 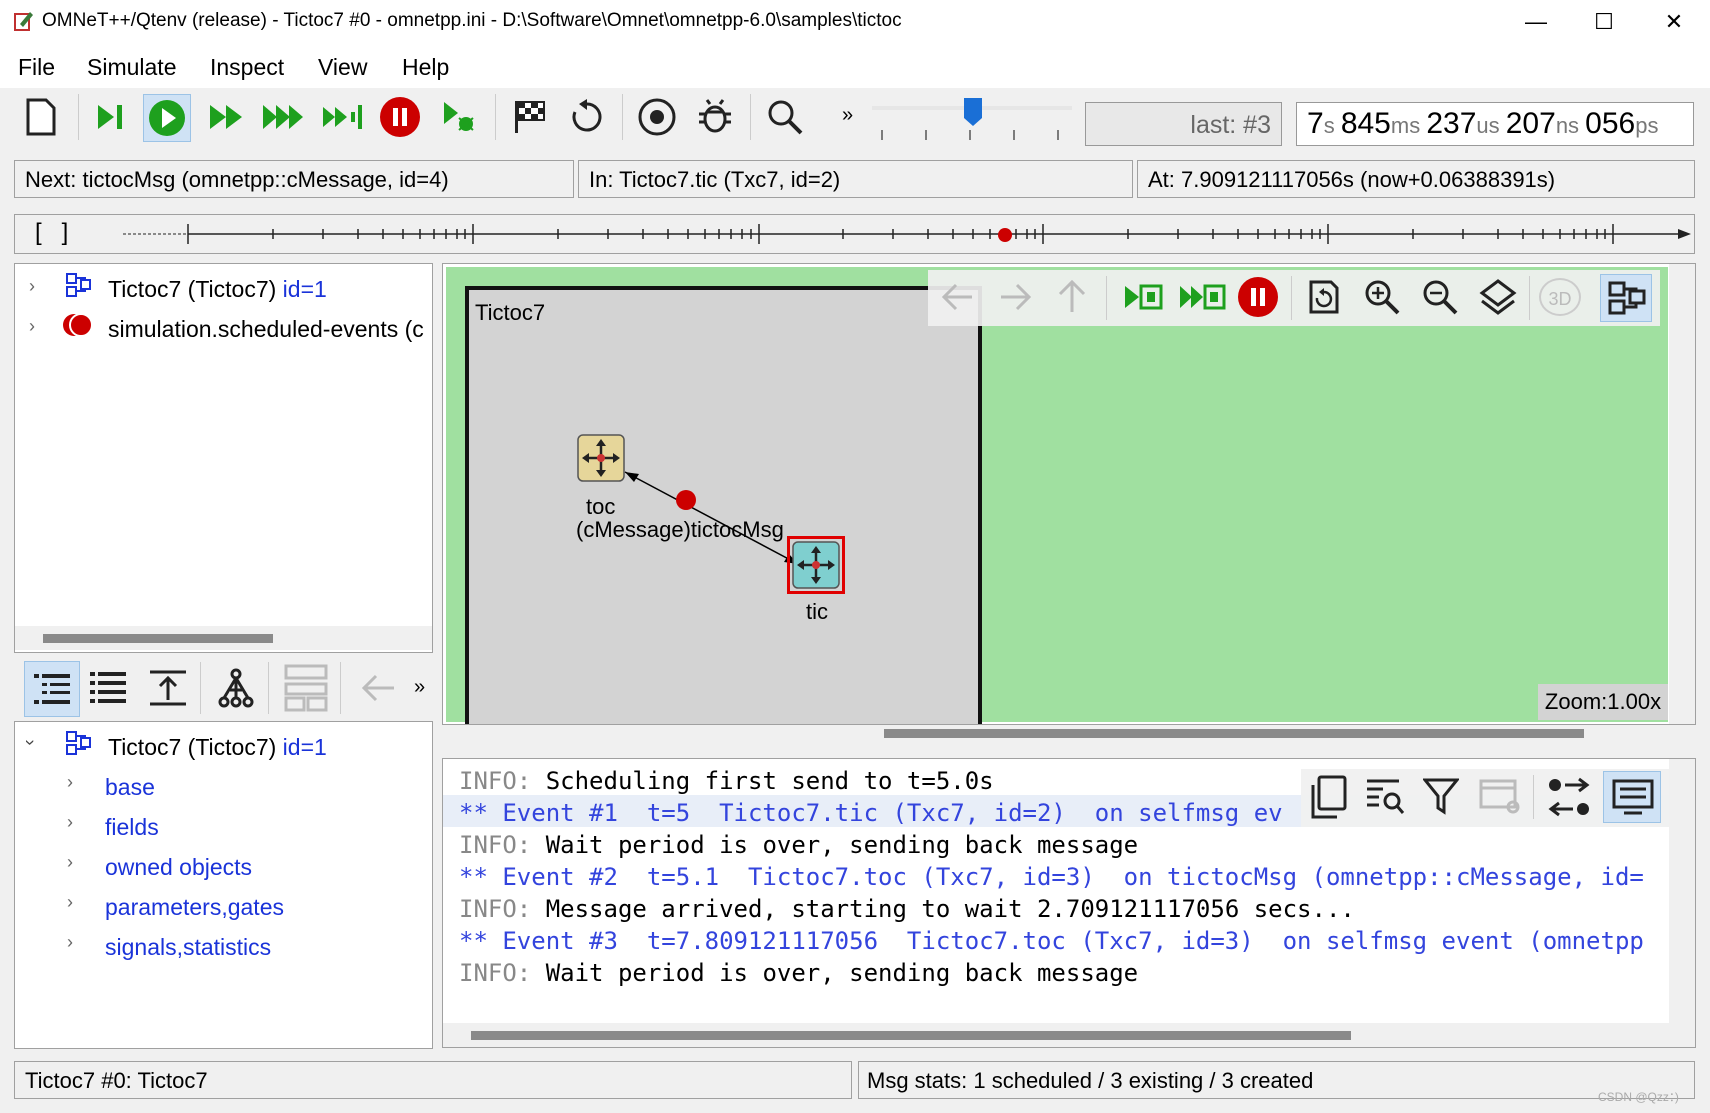 I want to click on debug-next-button, so click(x=459, y=117).